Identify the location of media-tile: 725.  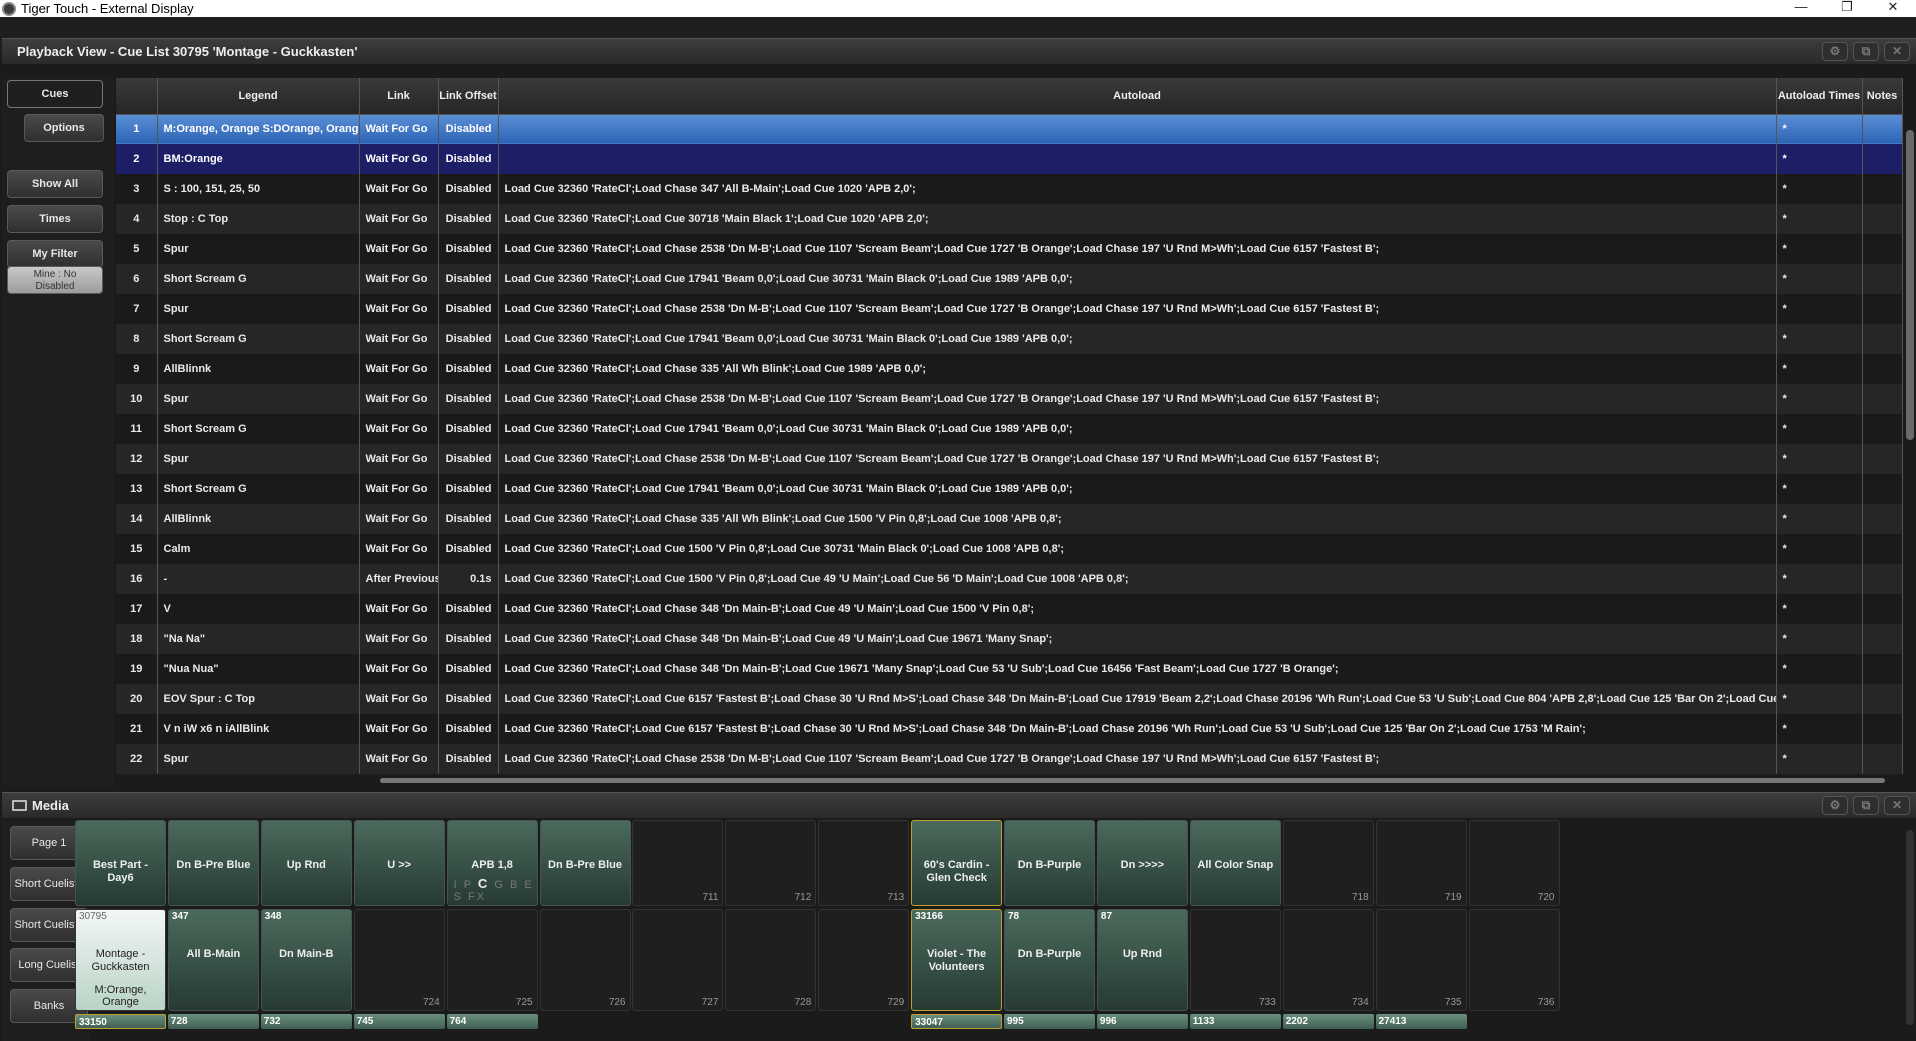
(492, 960).